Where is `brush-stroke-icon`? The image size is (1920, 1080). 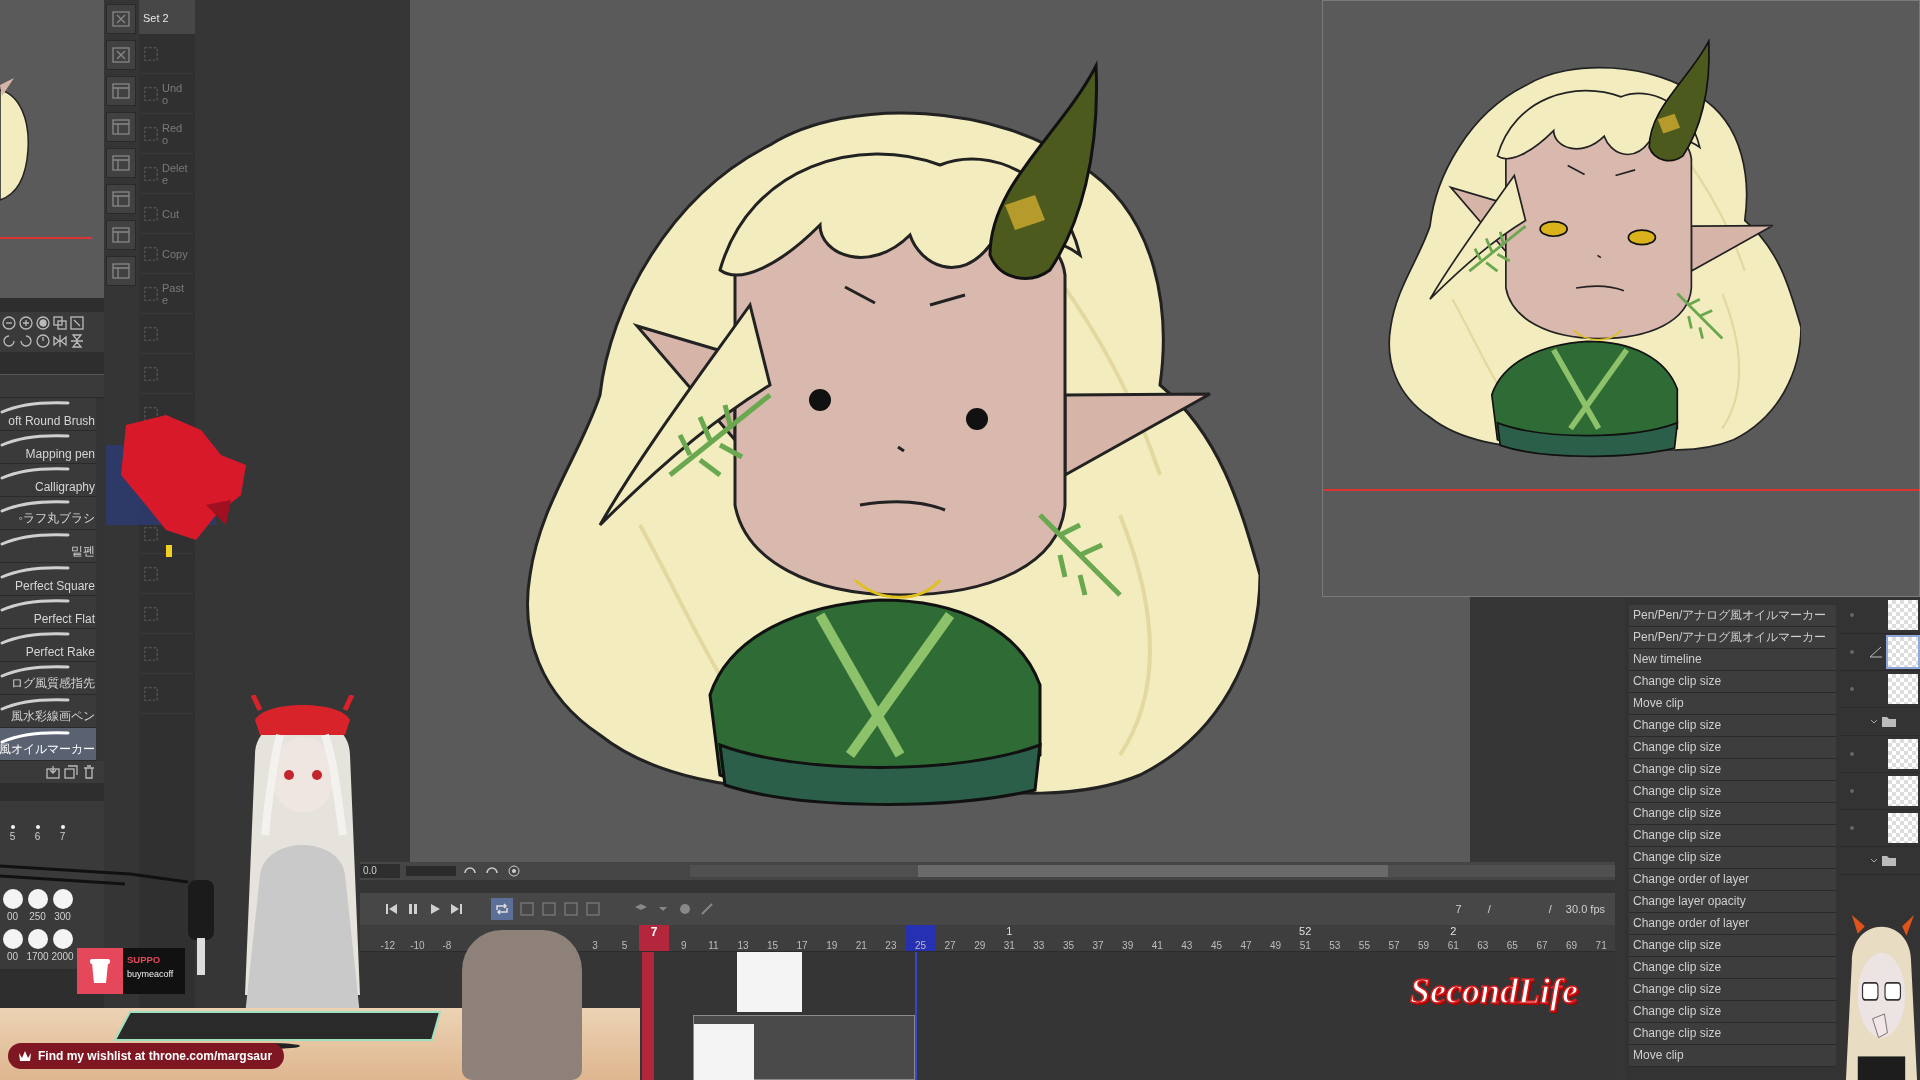
brush-stroke-icon is located at coordinates (35, 605).